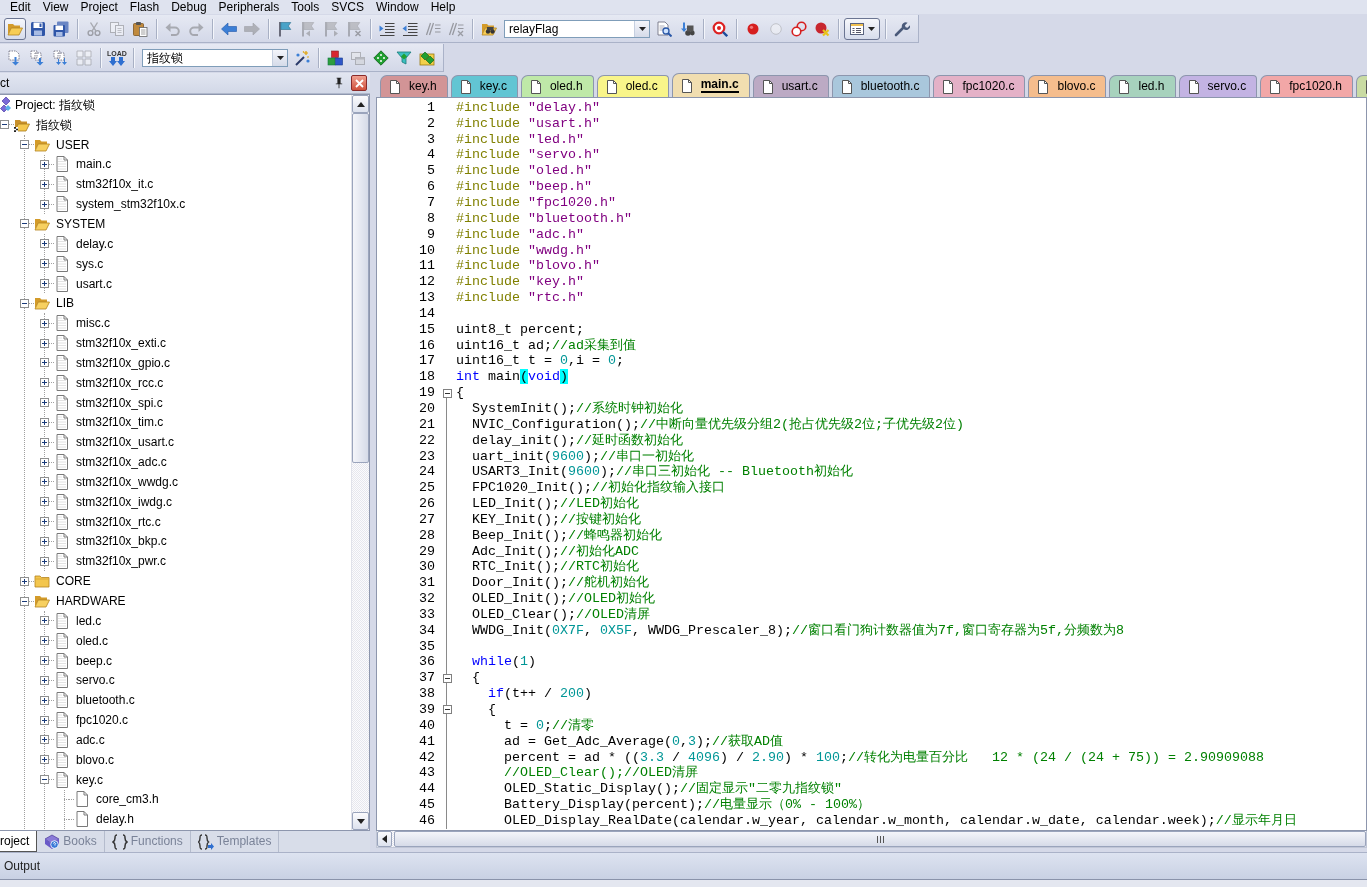 This screenshot has height=887, width=1367. I want to click on window-menu-button, so click(862, 28).